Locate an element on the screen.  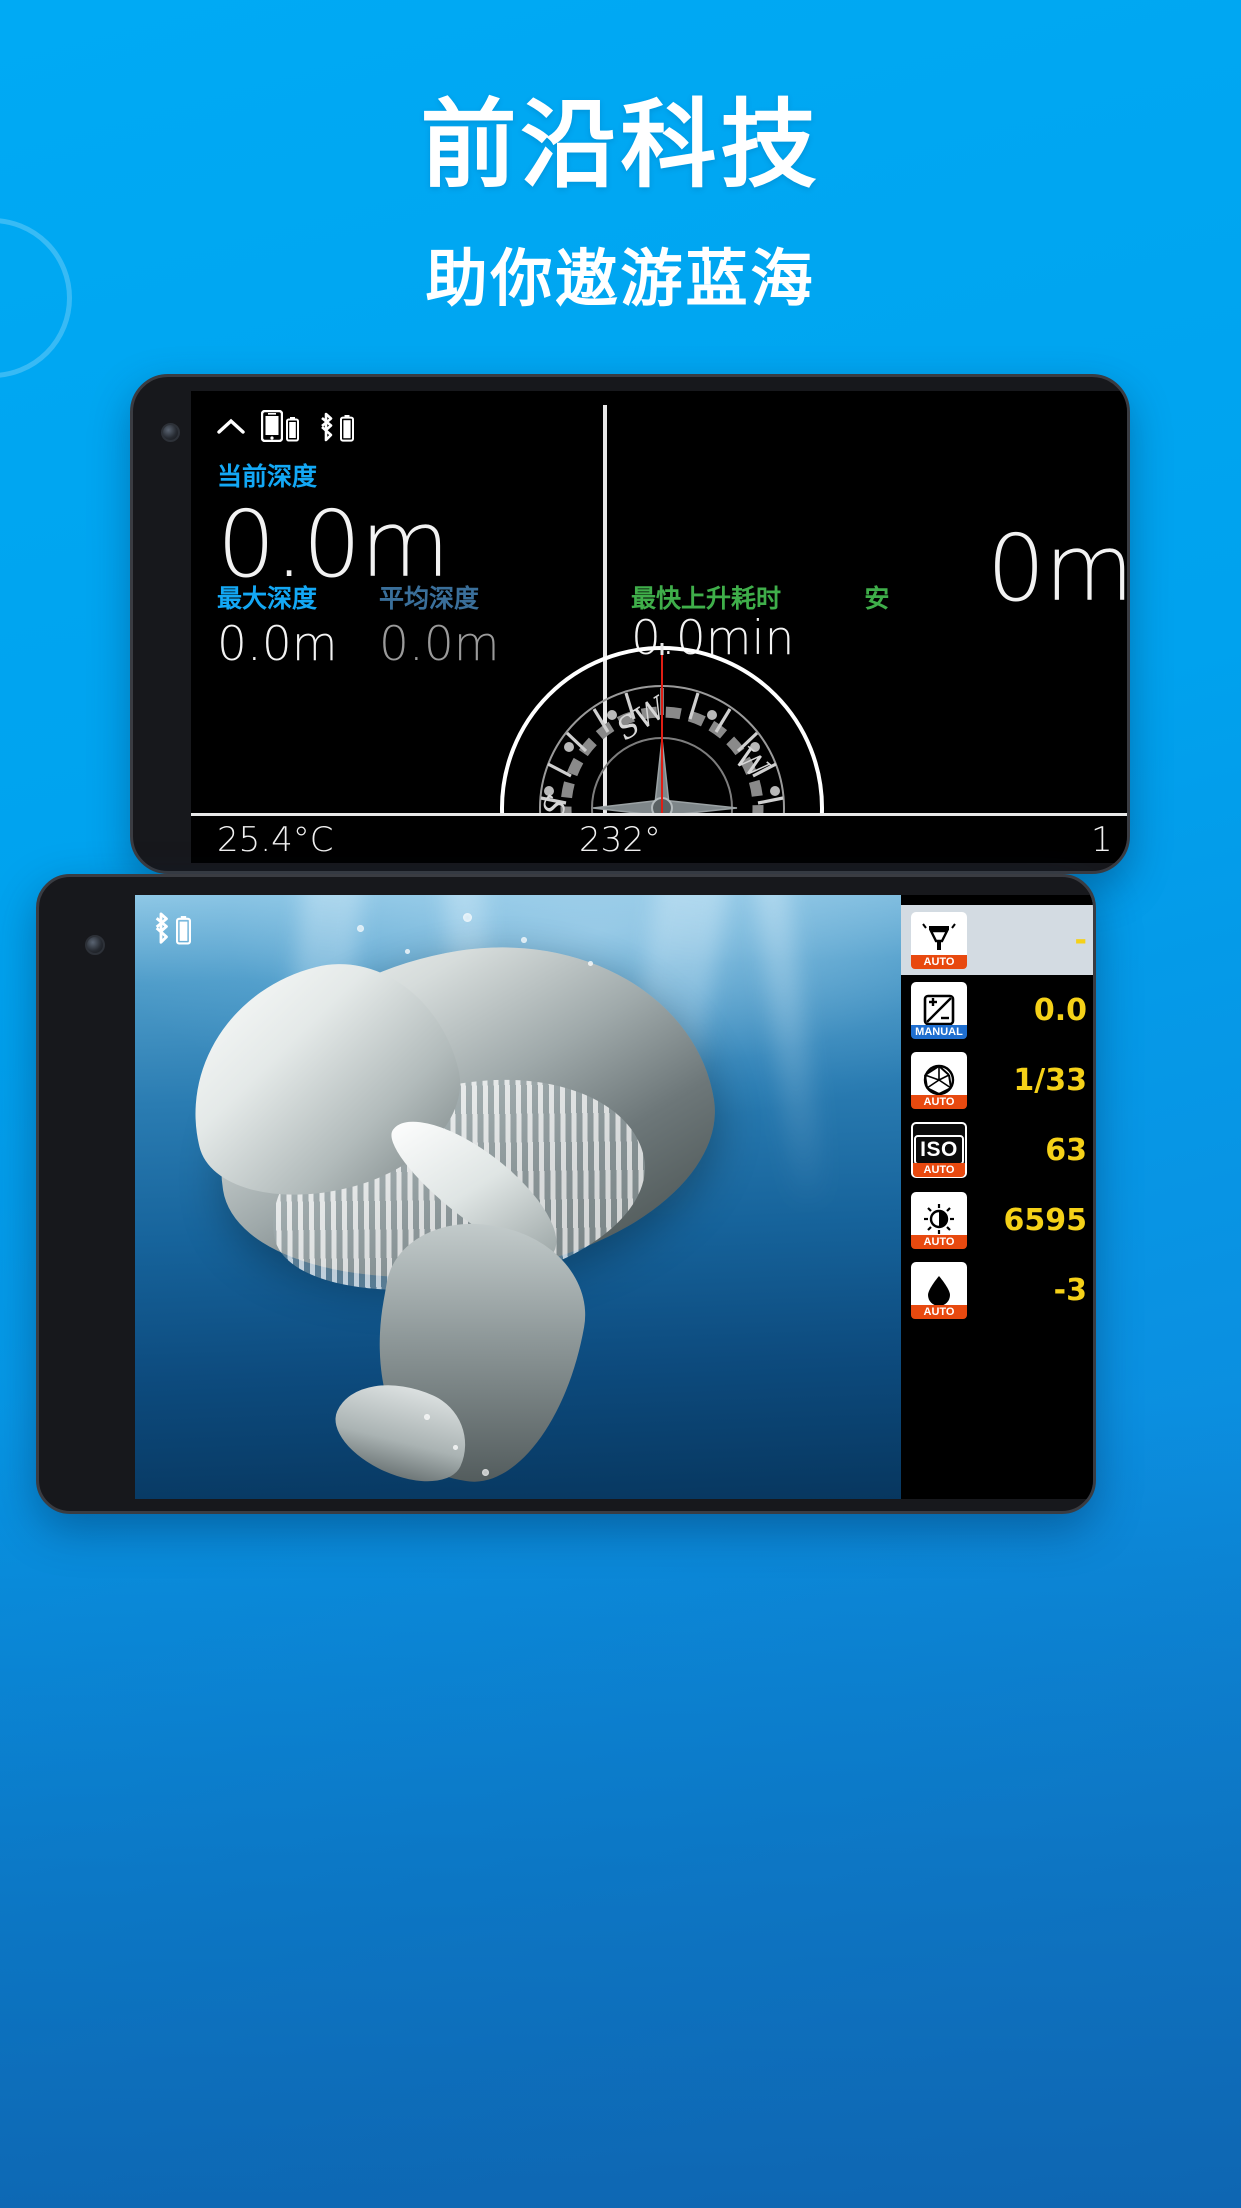
right-extra-label: 安 is located at coordinates (877, 599).